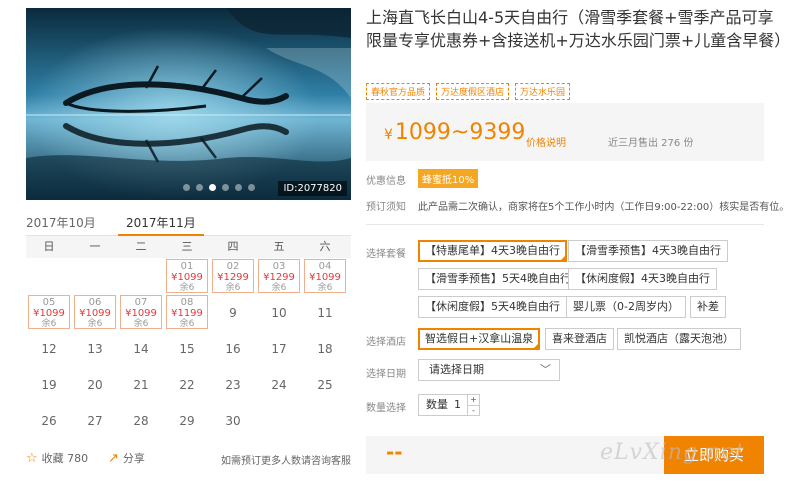  What do you see at coordinates (61, 222) in the screenshot?
I see `tab-month-oct: 2017年10月` at bounding box center [61, 222].